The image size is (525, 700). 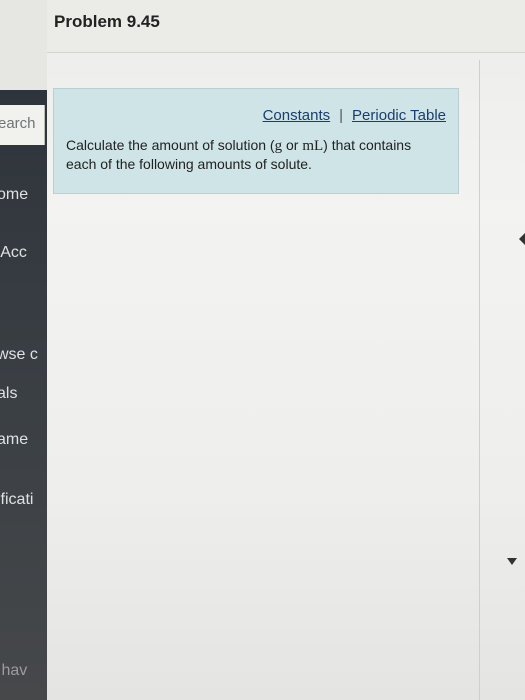 I want to click on unit-milliliters: mL, so click(x=313, y=146).